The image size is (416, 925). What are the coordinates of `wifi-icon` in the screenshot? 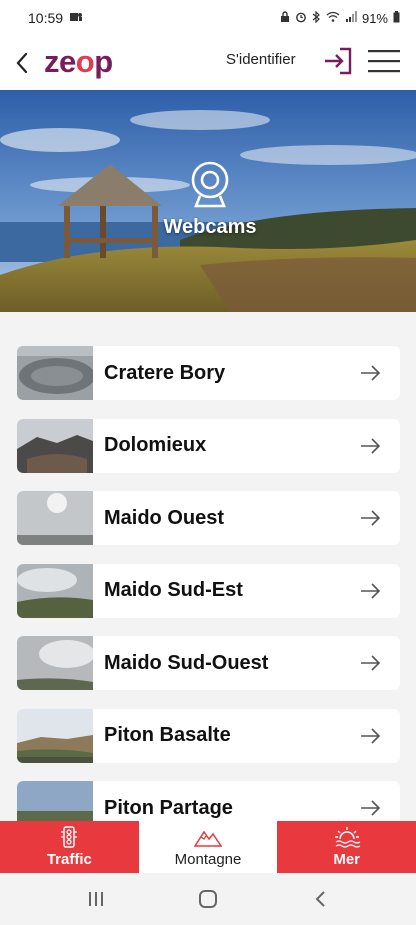 It's located at (333, 18).